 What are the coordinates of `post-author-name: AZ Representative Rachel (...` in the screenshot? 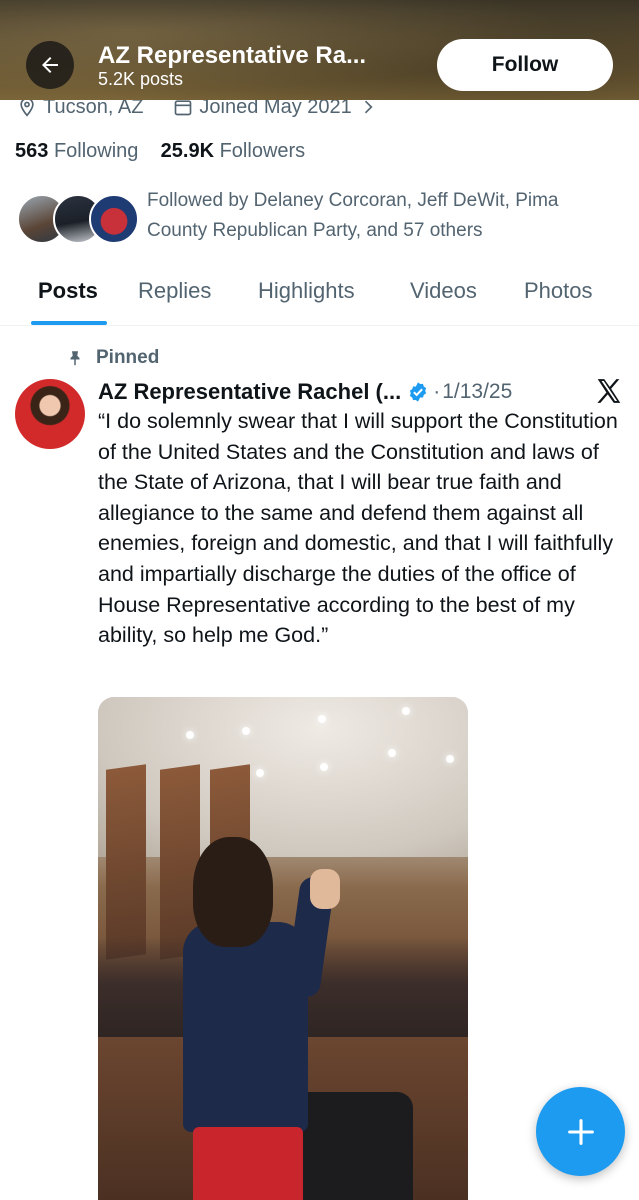 It's located at (249, 392).